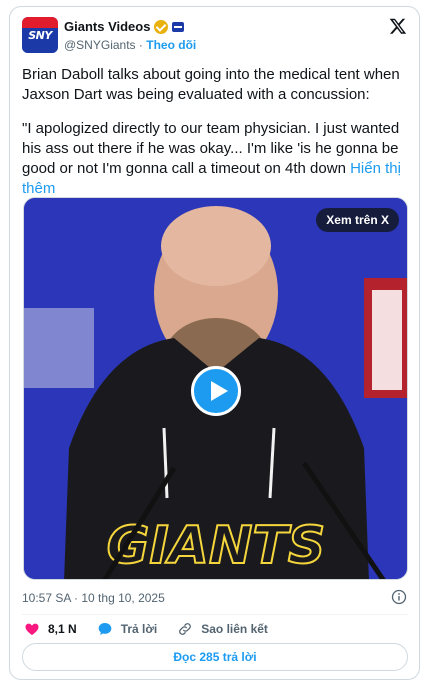 This screenshot has width=429, height=687. I want to click on play-icon, so click(216, 391).